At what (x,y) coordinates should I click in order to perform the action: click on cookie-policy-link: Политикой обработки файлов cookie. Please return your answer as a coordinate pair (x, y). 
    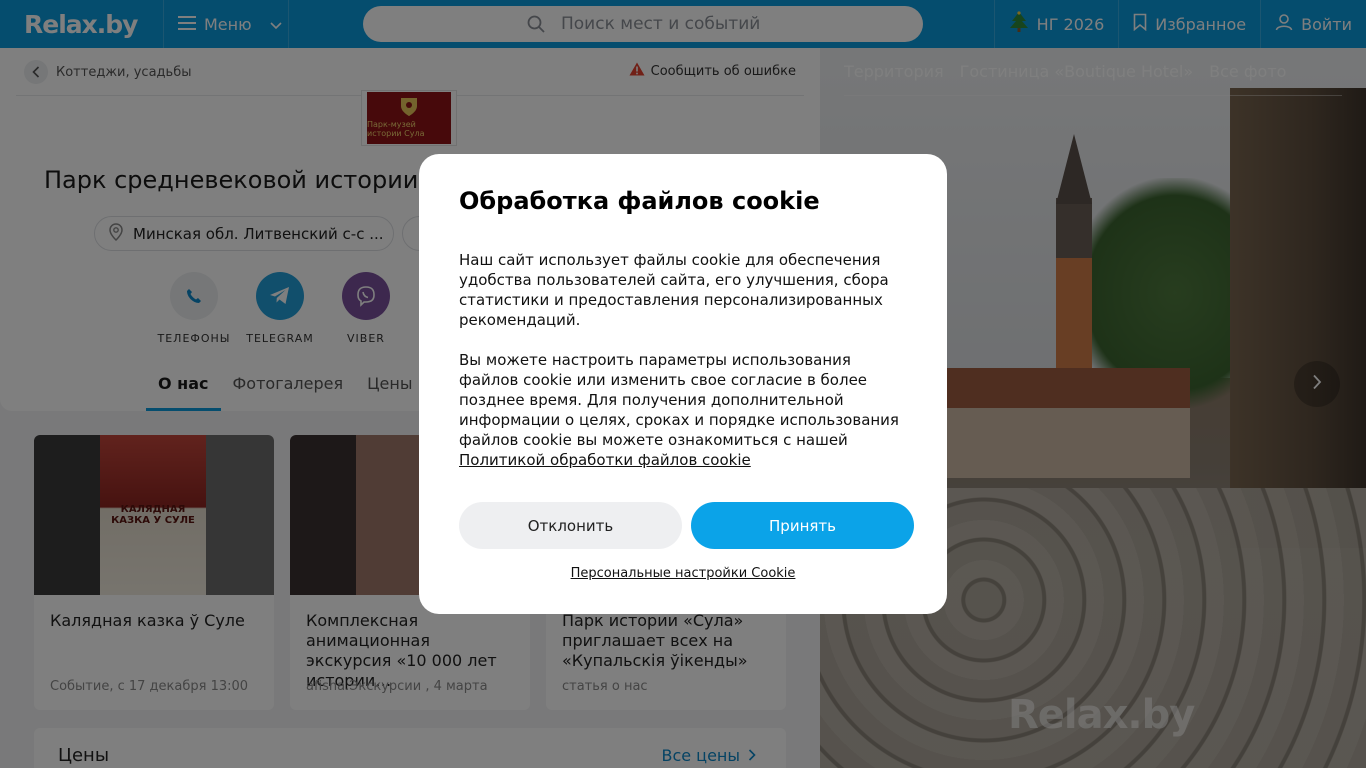
    Looking at the image, I should click on (605, 460).